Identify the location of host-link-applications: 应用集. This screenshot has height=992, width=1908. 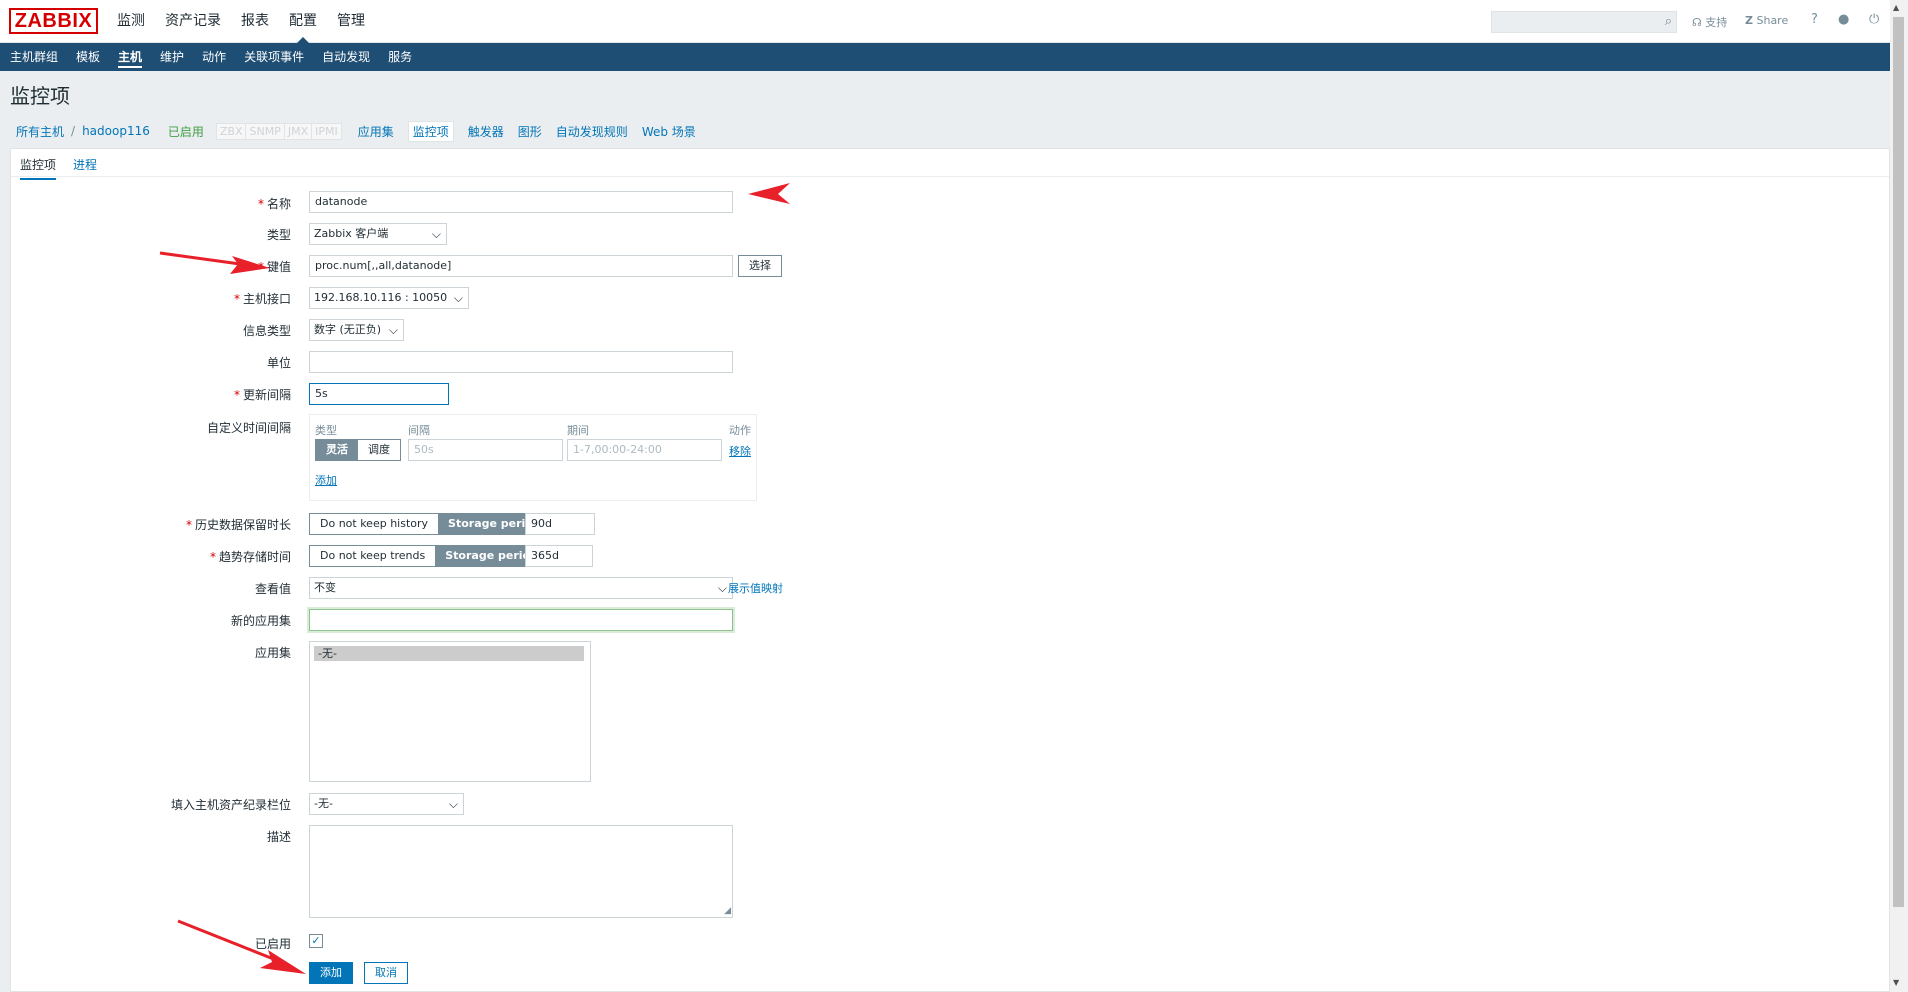
(376, 131).